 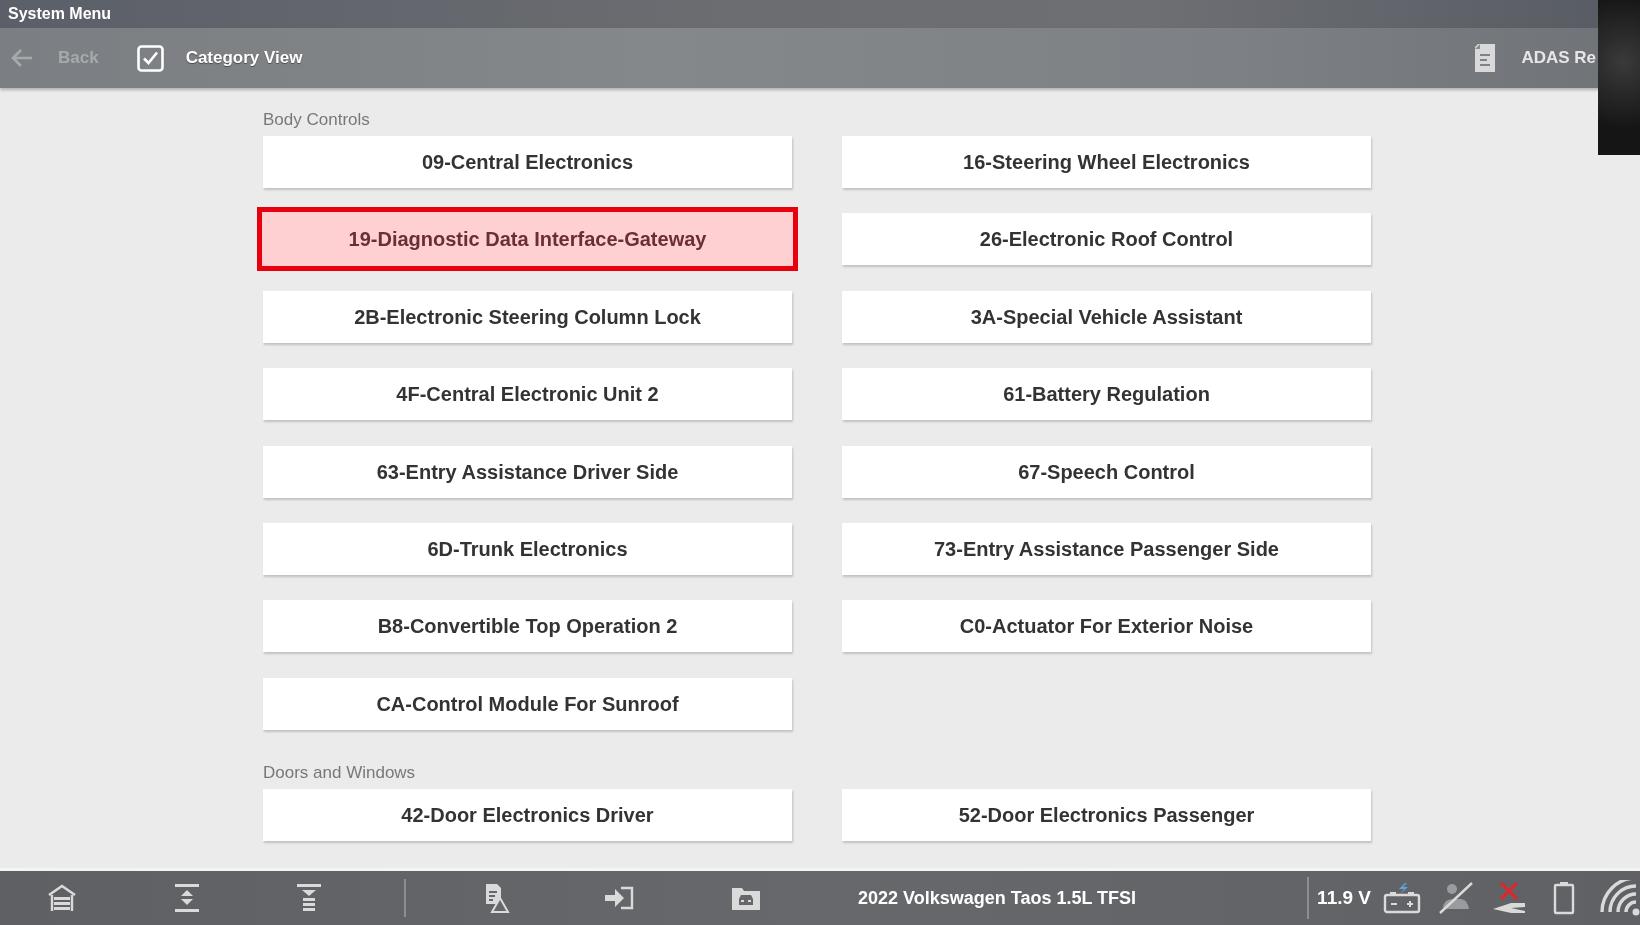 What do you see at coordinates (1564, 898) in the screenshot?
I see `battery-icon` at bounding box center [1564, 898].